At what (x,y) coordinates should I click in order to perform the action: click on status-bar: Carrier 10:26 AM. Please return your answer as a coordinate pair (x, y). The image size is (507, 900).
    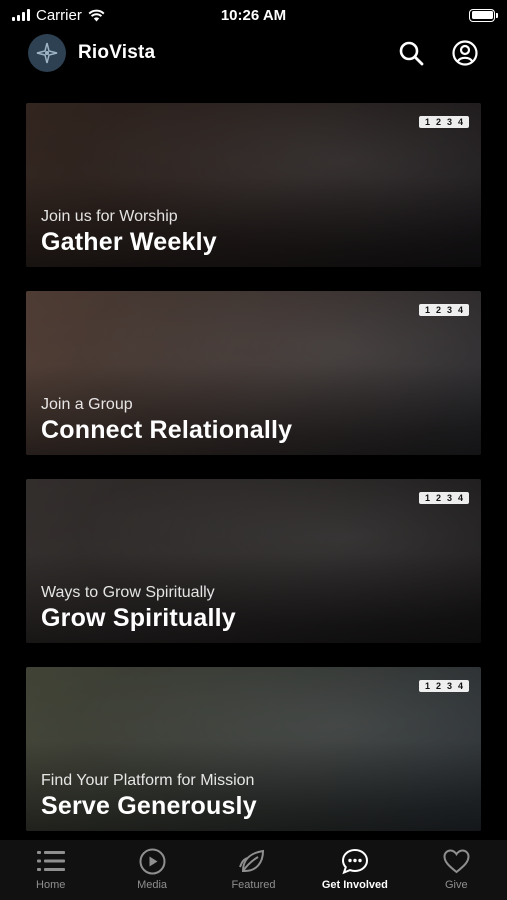
    Looking at the image, I should click on (253, 15).